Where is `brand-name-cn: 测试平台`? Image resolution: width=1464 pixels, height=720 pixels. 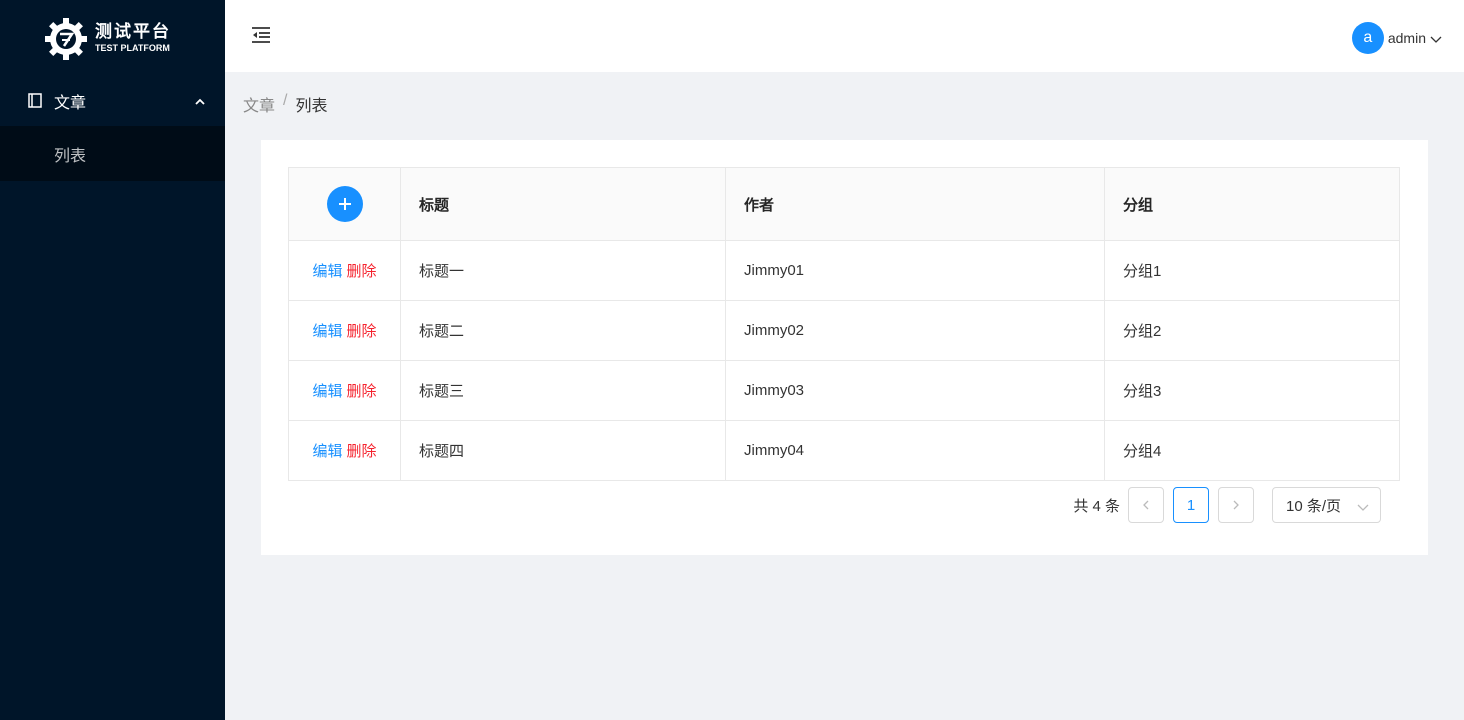 brand-name-cn: 测试平台 is located at coordinates (133, 31).